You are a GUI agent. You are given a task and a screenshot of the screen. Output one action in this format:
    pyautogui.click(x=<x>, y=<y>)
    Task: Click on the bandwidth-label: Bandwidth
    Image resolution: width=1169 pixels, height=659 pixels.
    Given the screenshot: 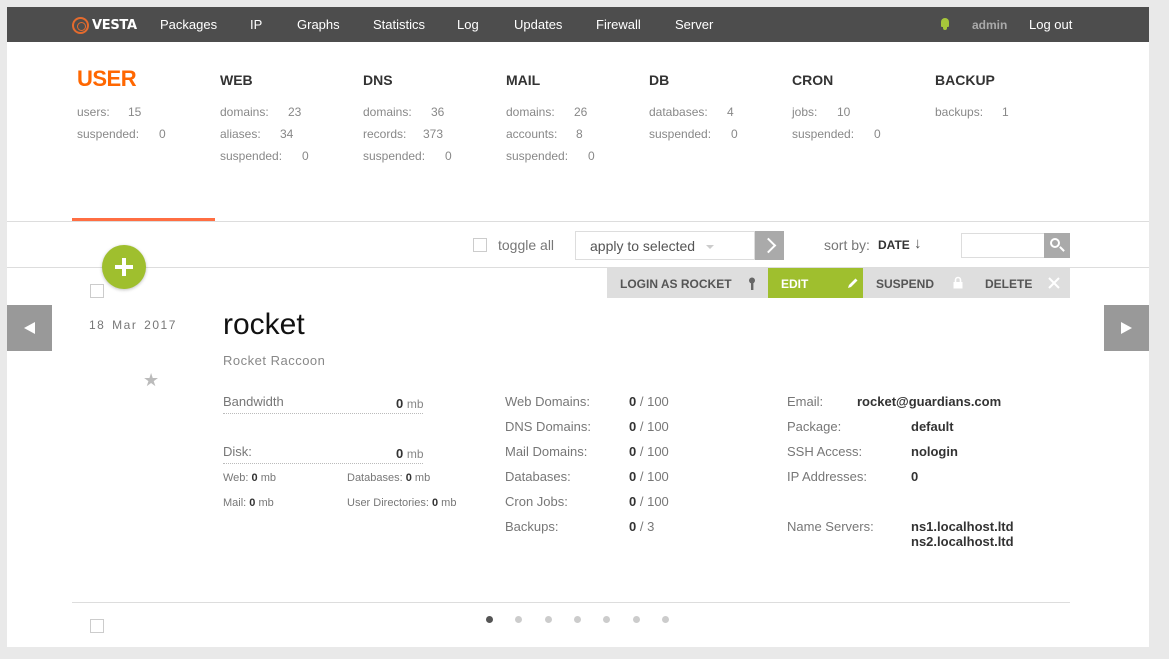 What is the action you would take?
    pyautogui.click(x=253, y=401)
    